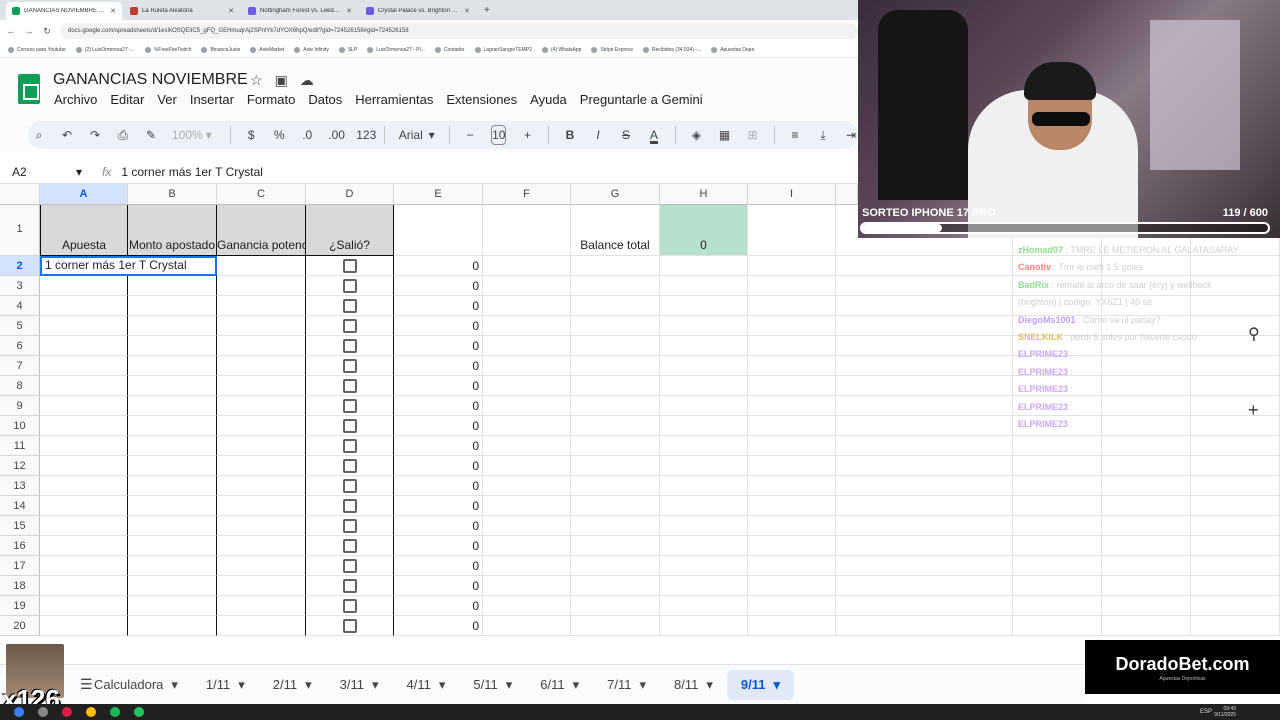 Image resolution: width=1280 pixels, height=720 pixels. I want to click on sheets-logo-icon, so click(29, 89).